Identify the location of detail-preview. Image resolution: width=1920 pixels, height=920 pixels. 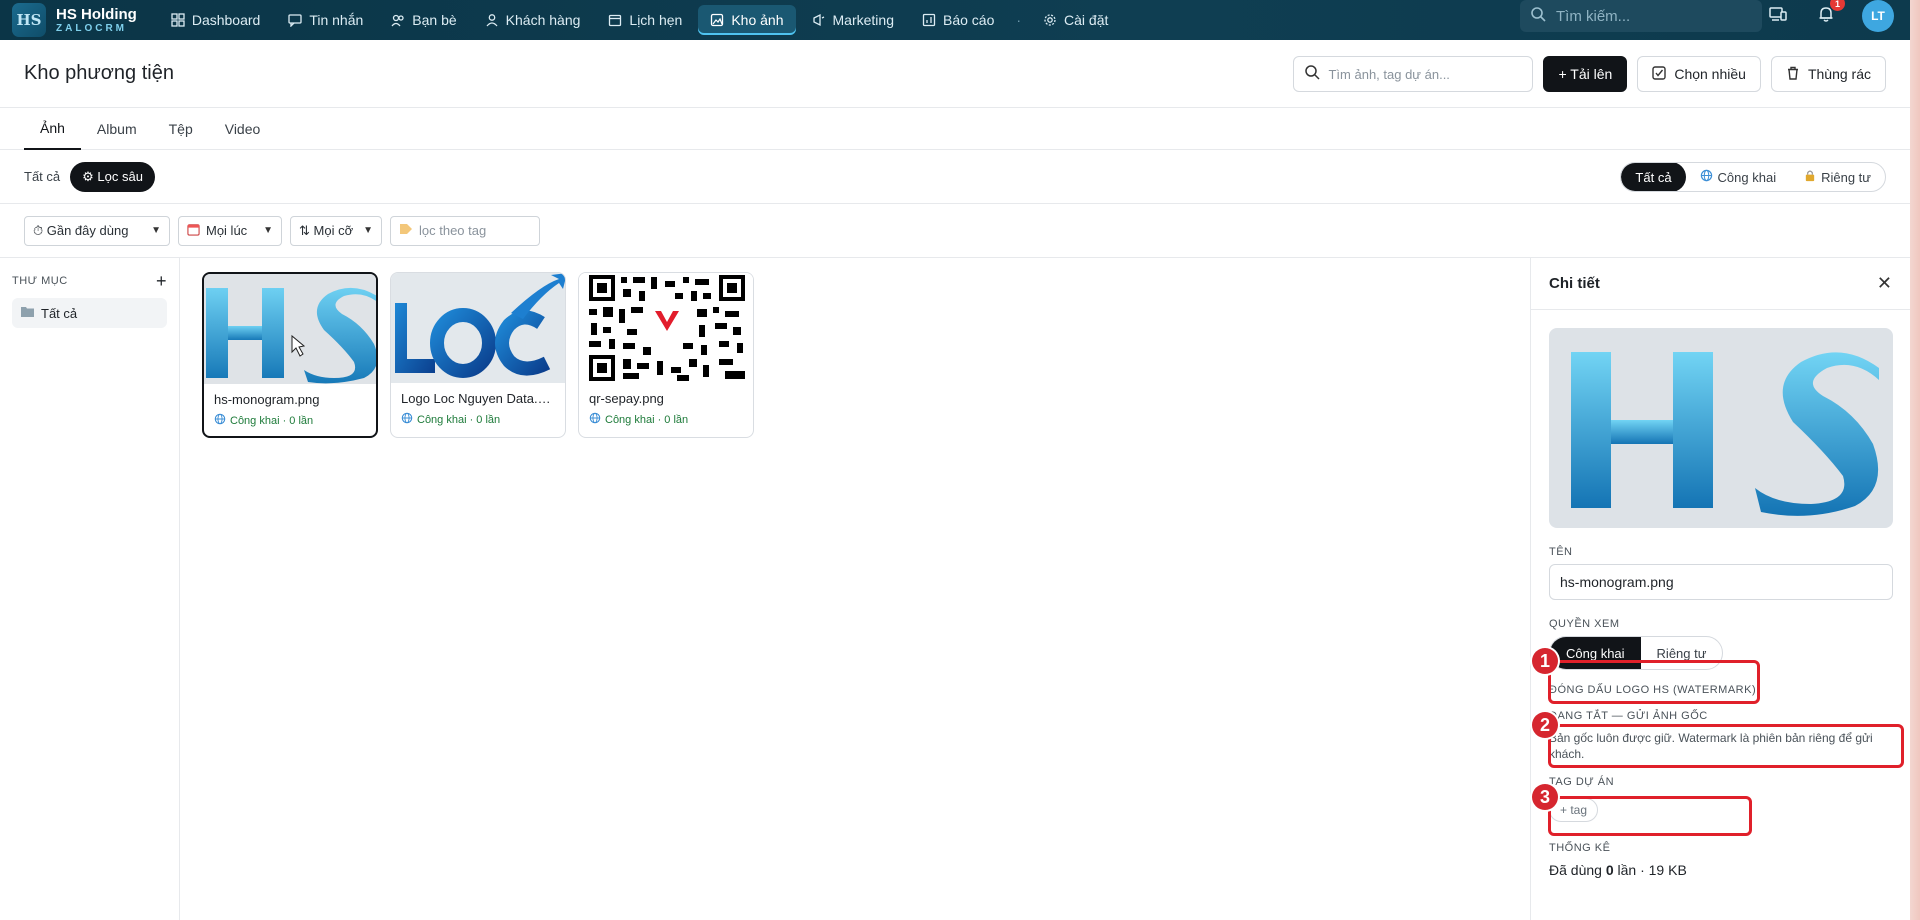
(1721, 428).